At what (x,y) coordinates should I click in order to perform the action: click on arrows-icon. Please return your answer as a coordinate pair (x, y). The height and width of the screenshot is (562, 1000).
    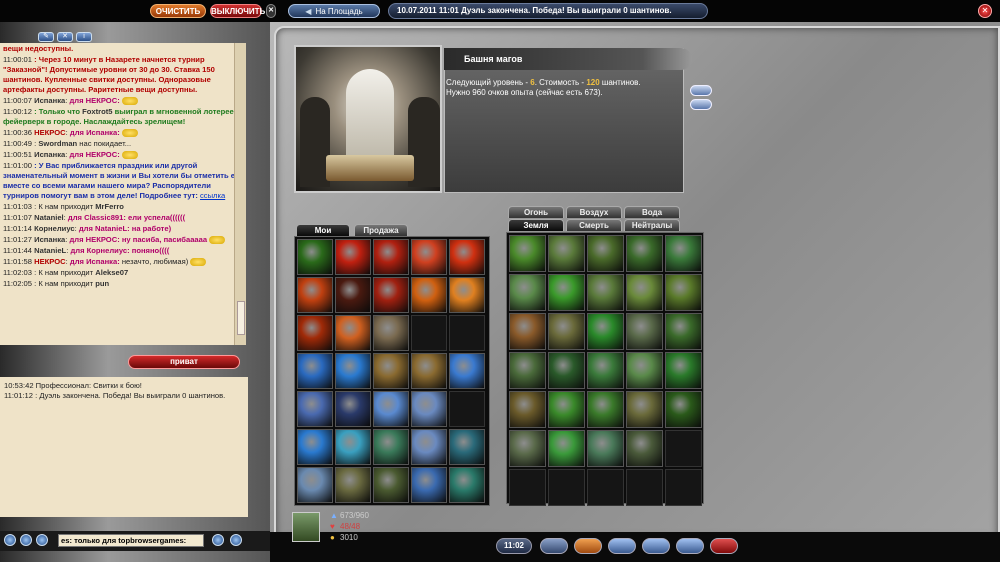
    Looking at the image, I should click on (690, 546).